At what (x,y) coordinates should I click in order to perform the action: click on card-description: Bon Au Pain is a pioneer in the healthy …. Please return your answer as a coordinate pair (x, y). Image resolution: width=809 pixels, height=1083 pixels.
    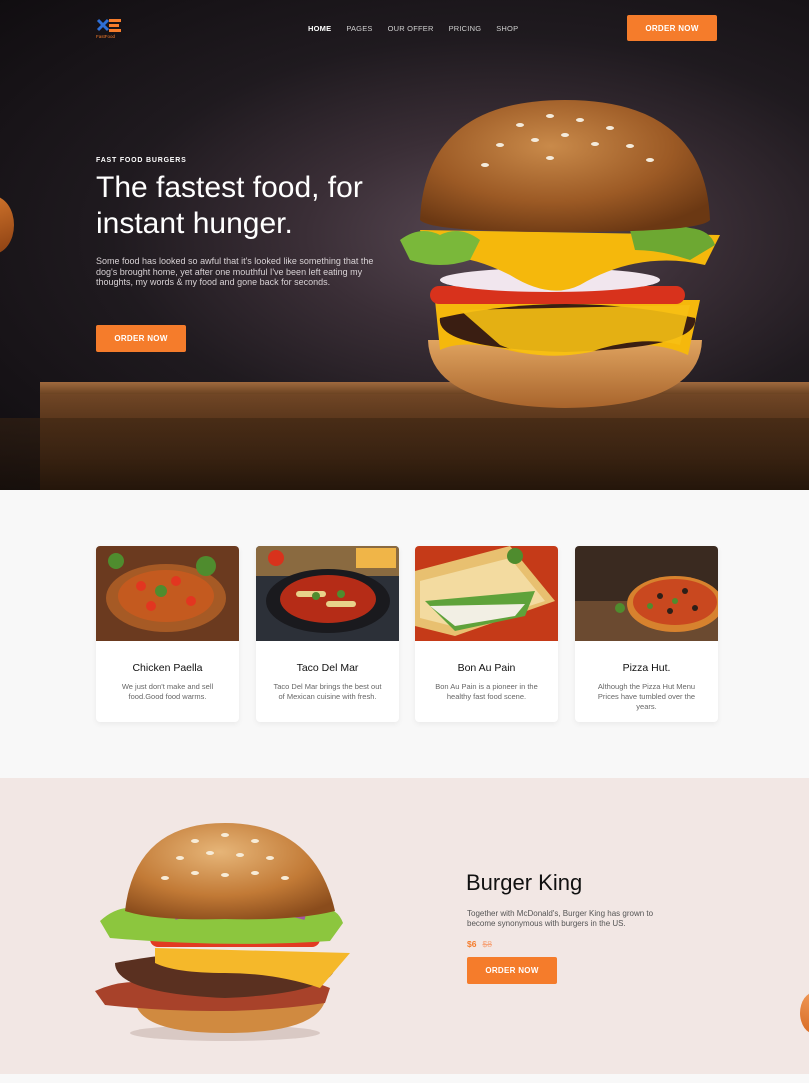
    Looking at the image, I should click on (486, 691).